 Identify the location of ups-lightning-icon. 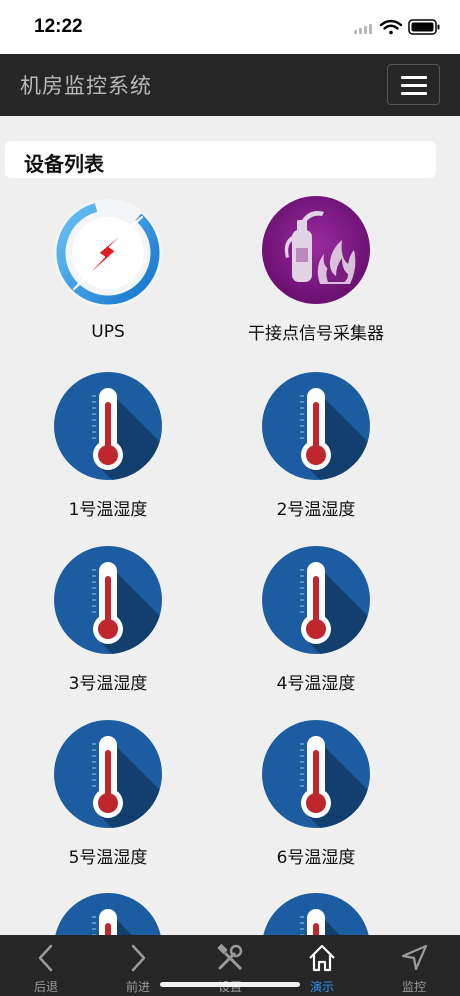
(108, 253).